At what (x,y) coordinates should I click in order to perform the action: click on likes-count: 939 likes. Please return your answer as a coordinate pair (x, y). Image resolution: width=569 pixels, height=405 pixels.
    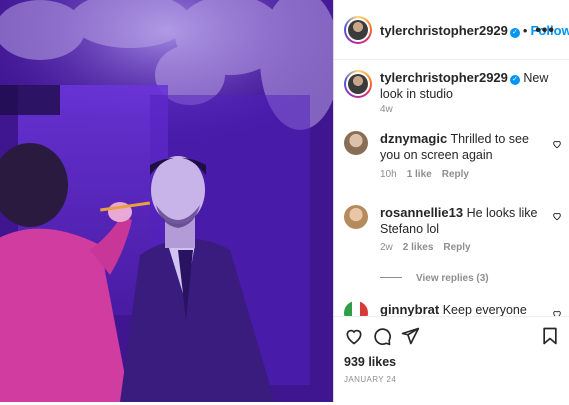
    Looking at the image, I should click on (370, 362).